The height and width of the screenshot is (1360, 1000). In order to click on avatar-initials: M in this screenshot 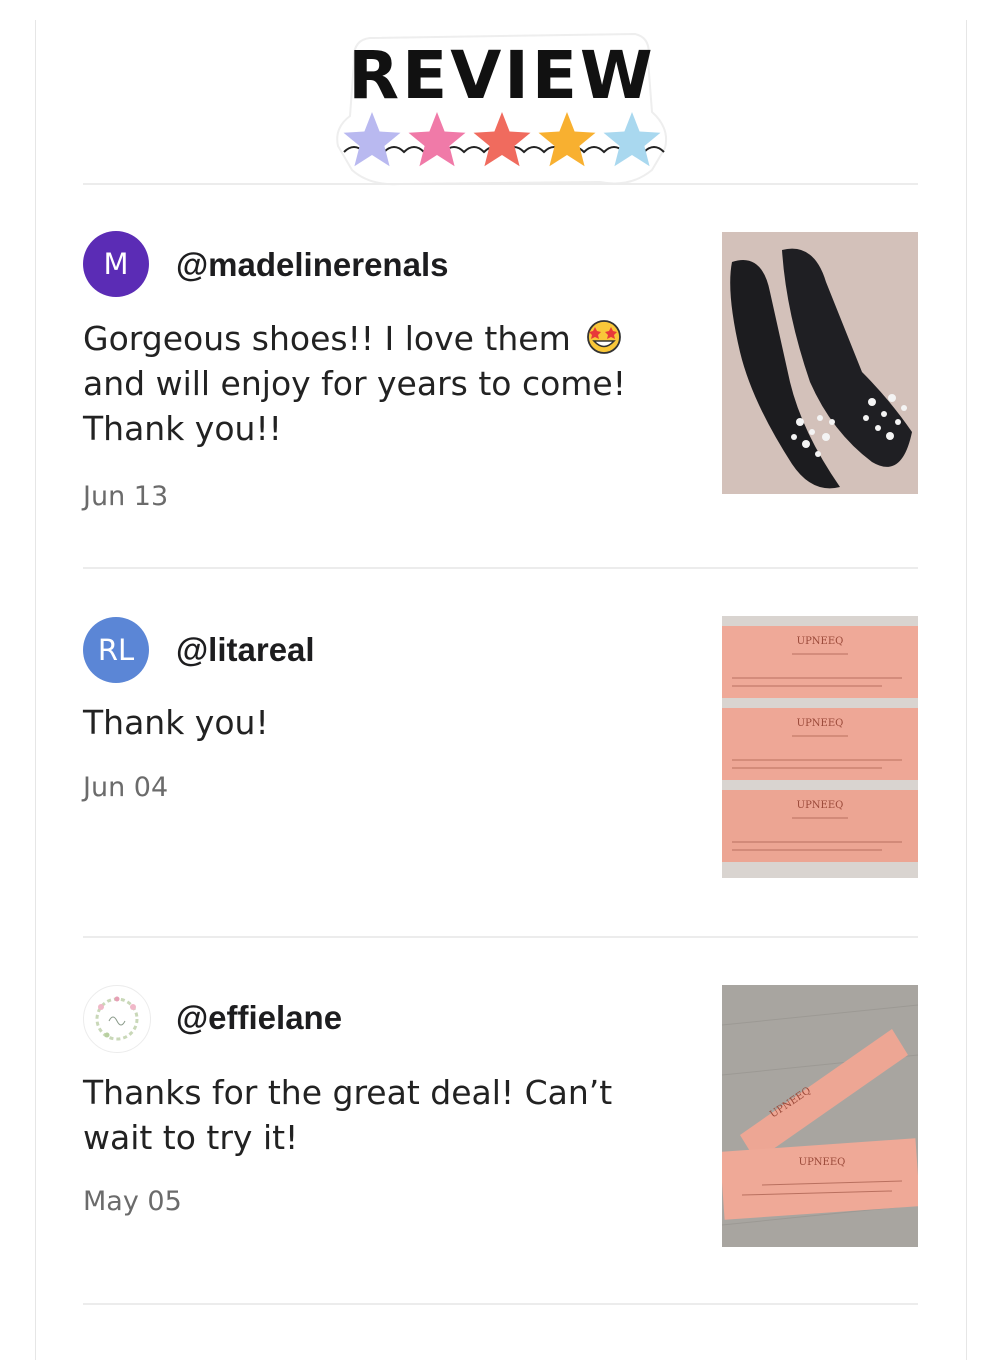, I will do `click(116, 264)`.